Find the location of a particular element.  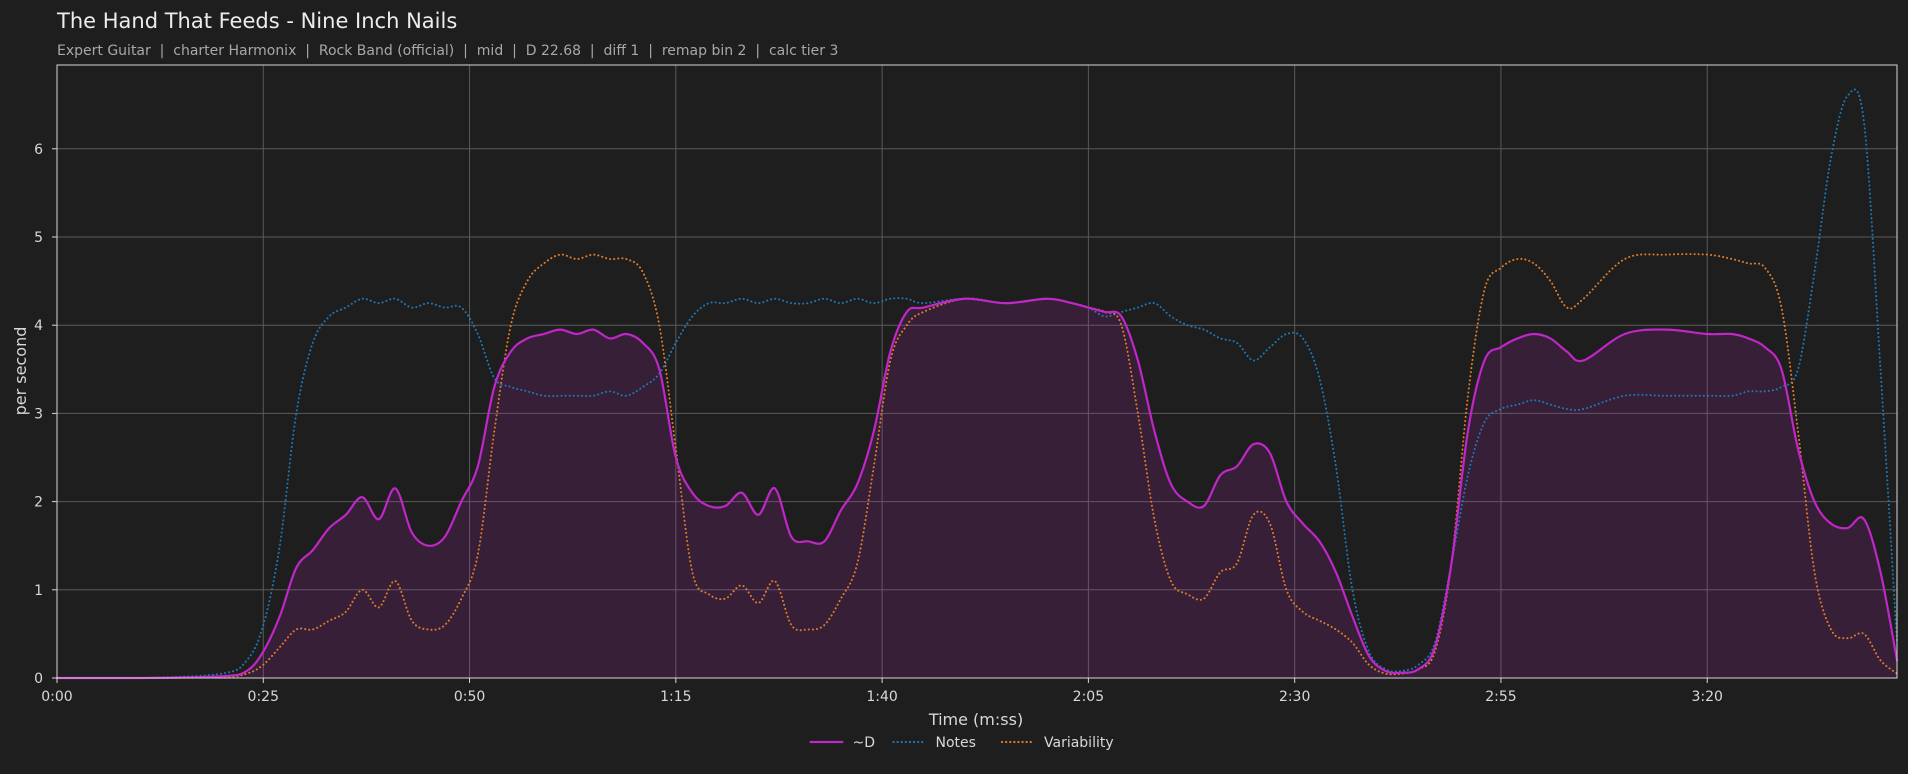

x-axis-ticks: 0:00 0:25 0:50 1:15 1:40 2:05 2:30 2:55 3:20 is located at coordinates (882, 691).